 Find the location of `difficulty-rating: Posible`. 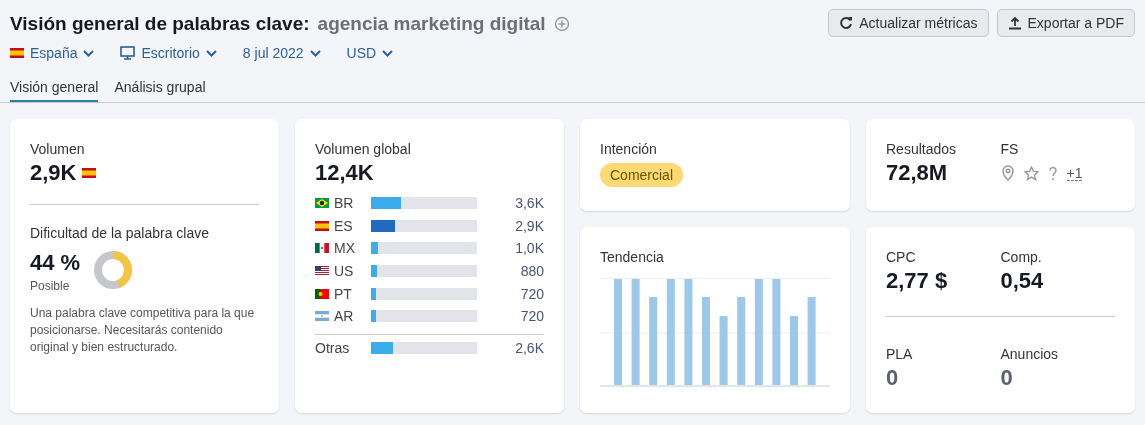

difficulty-rating: Posible is located at coordinates (50, 286).